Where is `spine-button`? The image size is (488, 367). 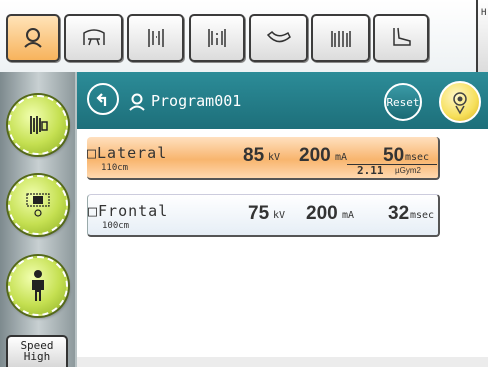
spine-button is located at coordinates (155, 38).